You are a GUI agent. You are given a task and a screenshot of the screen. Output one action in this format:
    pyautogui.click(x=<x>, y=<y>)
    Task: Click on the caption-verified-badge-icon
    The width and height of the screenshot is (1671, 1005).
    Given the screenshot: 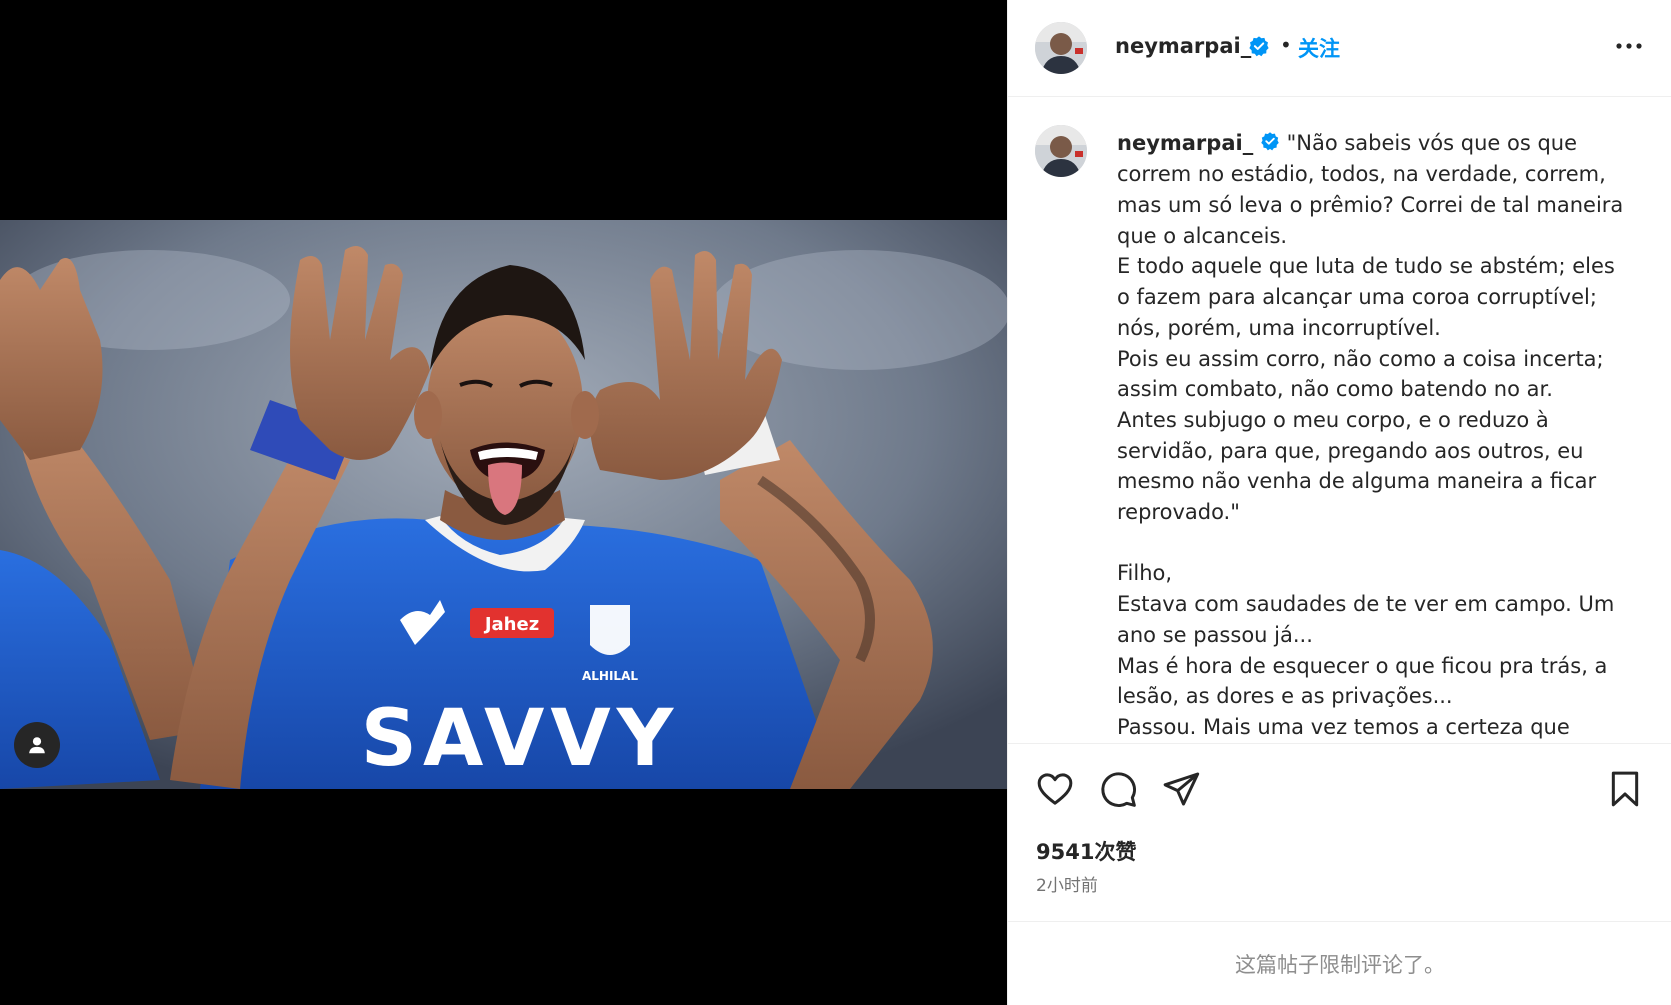 What is the action you would take?
    pyautogui.click(x=1270, y=144)
    